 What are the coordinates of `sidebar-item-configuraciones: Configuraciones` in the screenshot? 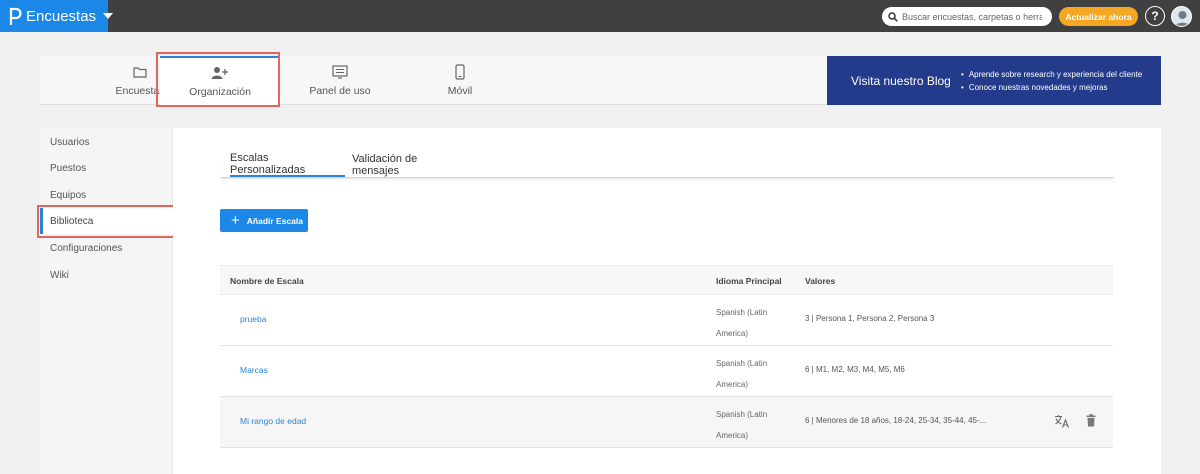 It's located at (106, 248).